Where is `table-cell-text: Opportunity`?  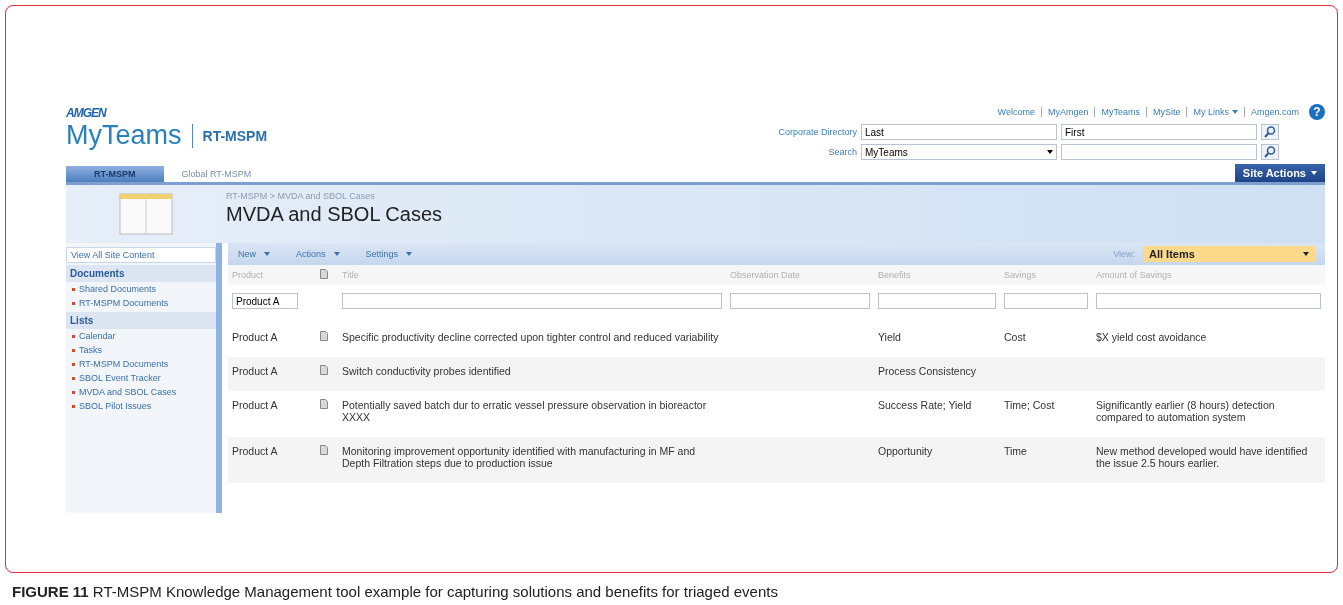
table-cell-text: Opportunity is located at coordinates (906, 451).